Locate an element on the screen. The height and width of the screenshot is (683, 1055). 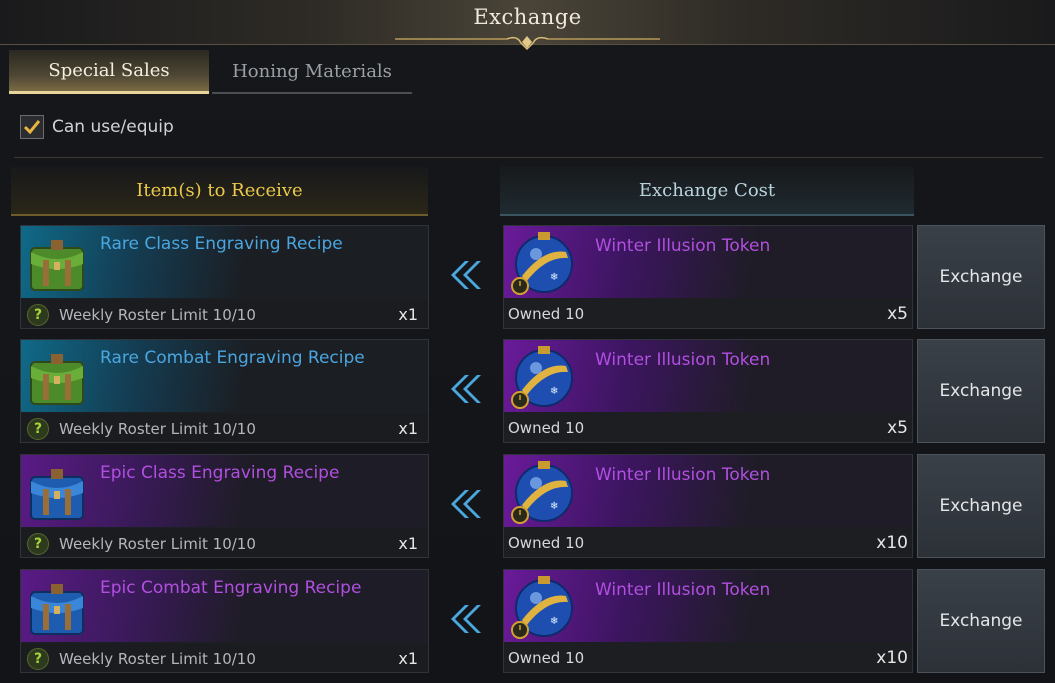
cost-column-header: Exchange Cost is located at coordinates (707, 191).